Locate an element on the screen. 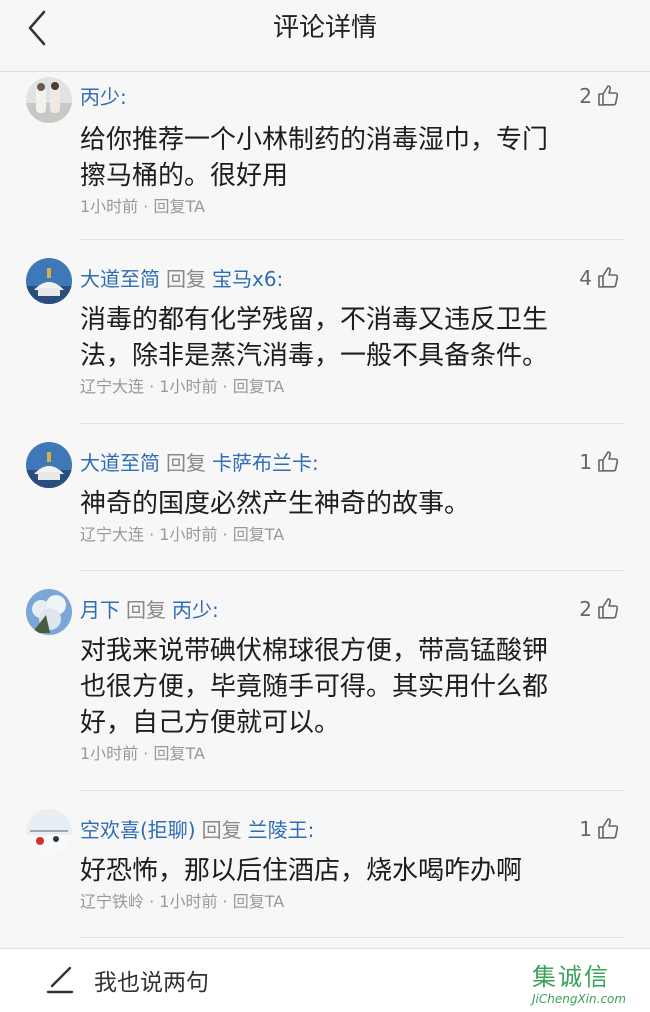 The height and width of the screenshot is (1012, 650). comment-text: 好恐怖，那以后住酒店，烧水喝咋办啊 is located at coordinates (301, 871).